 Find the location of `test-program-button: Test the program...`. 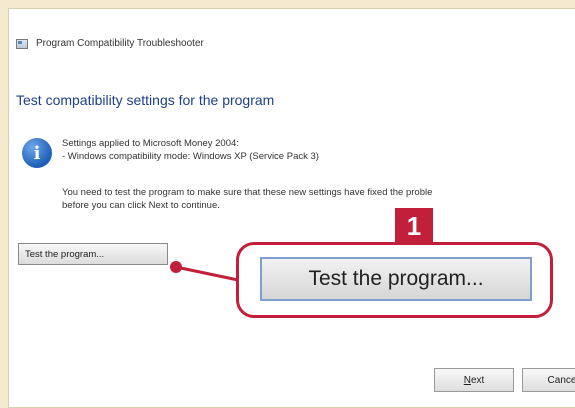

test-program-button: Test the program... is located at coordinates (93, 254).